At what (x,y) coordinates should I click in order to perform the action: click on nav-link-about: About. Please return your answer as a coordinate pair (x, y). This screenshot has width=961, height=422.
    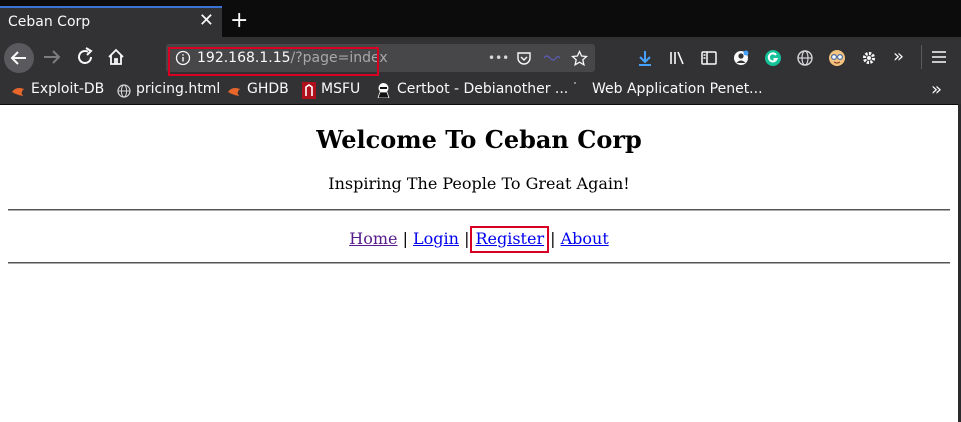
    Looking at the image, I should click on (585, 238).